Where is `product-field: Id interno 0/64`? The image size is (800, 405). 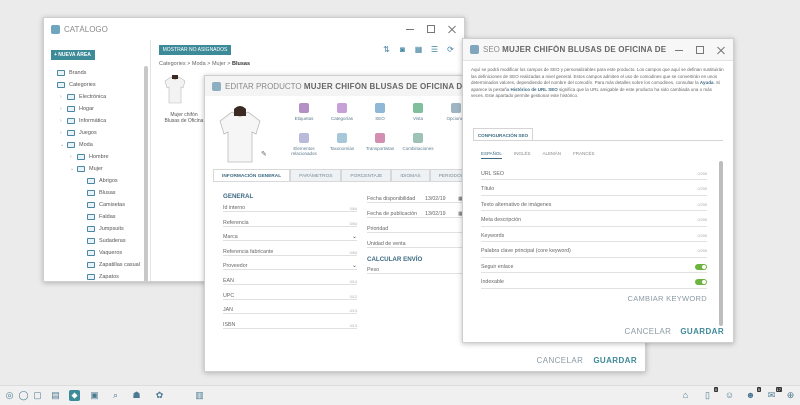
product-field: Id interno 0/64 is located at coordinates (290, 206).